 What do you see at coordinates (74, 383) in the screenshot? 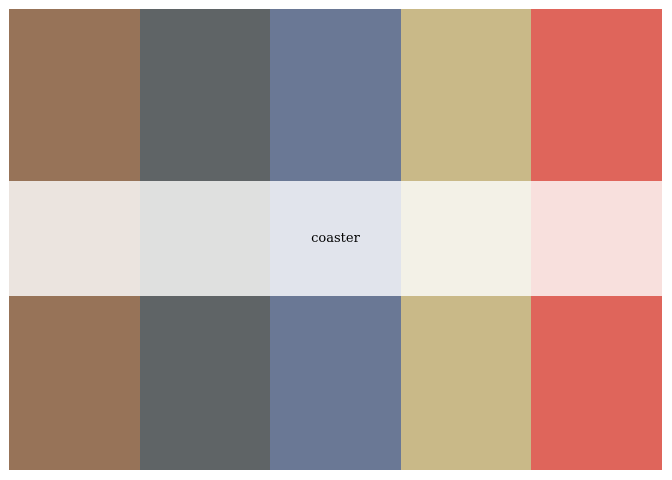
I see `swatch-1-bottom` at bounding box center [74, 383].